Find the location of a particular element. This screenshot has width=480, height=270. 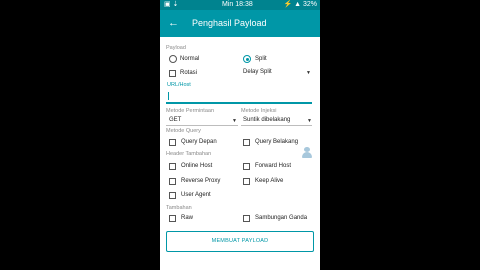

split-radio-label: Split is located at coordinates (261, 59).